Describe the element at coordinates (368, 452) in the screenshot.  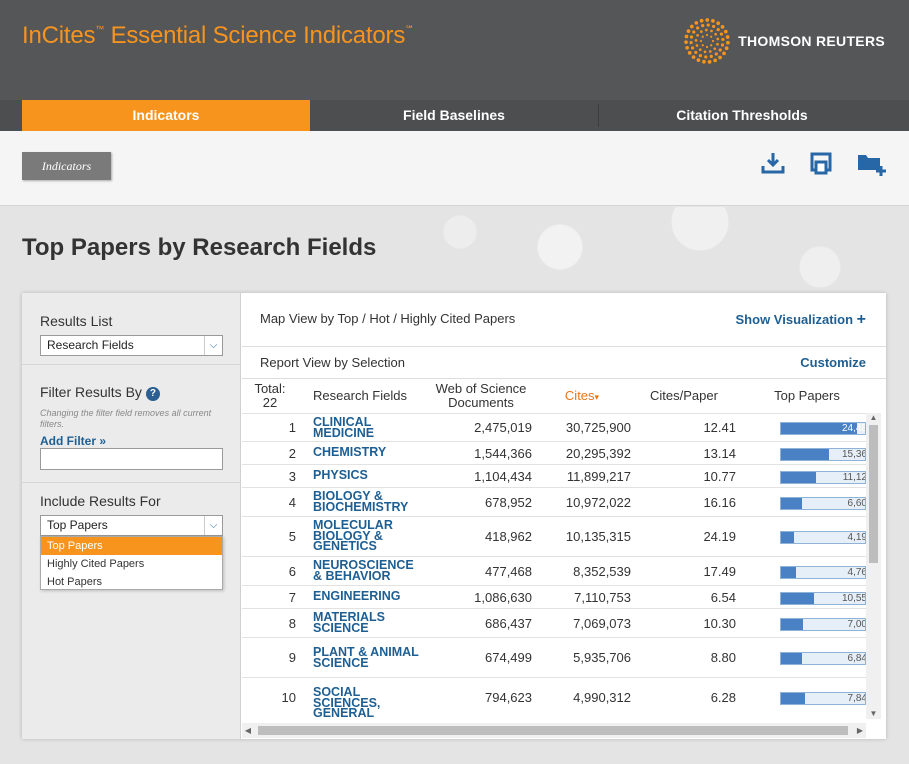
I see `row-field-link: CHEMISTRY` at that location.